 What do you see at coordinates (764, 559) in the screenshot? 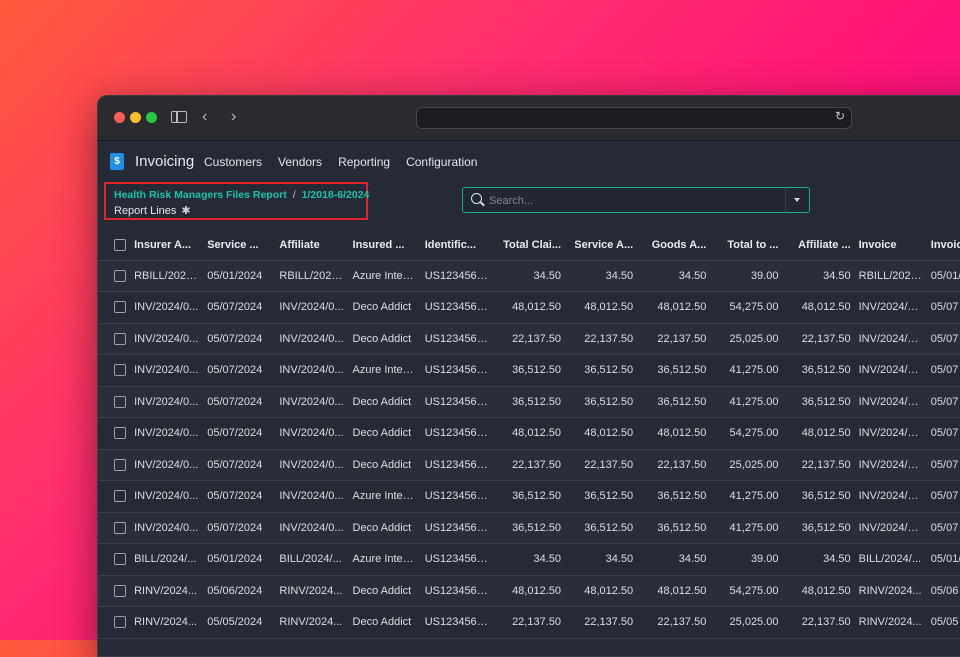
I see `table-cell: 39.00` at bounding box center [764, 559].